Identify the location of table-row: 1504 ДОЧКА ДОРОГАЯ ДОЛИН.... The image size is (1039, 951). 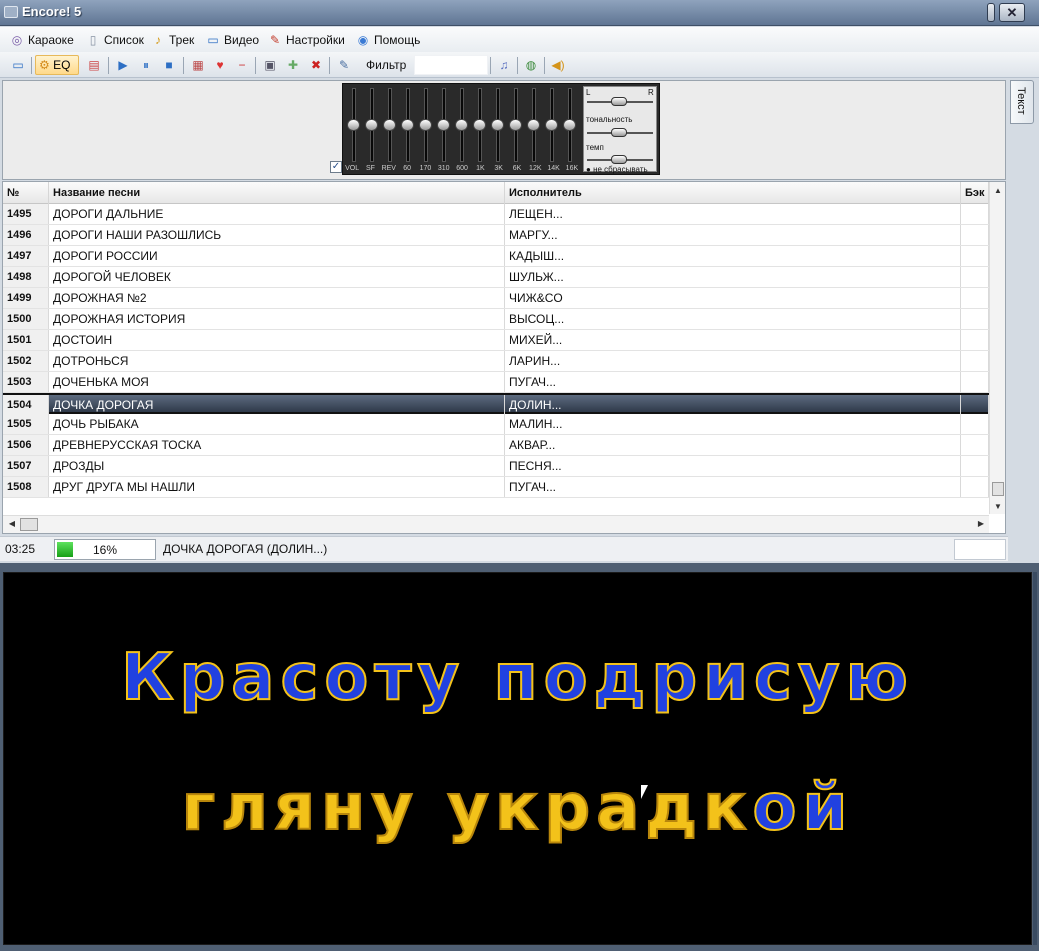
(496, 404).